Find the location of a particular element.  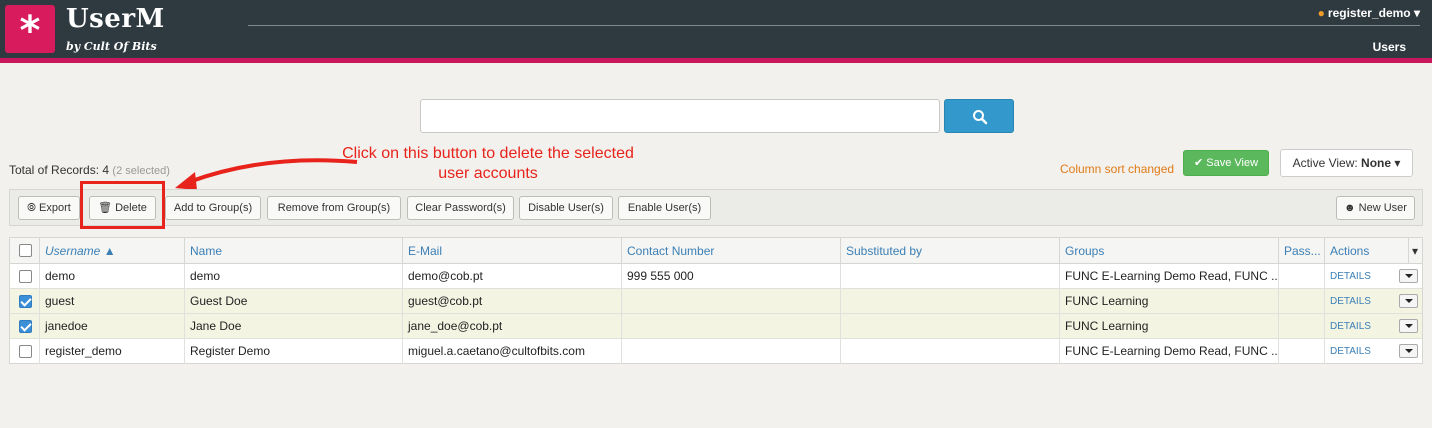

cell-username: guest is located at coordinates (112, 301).